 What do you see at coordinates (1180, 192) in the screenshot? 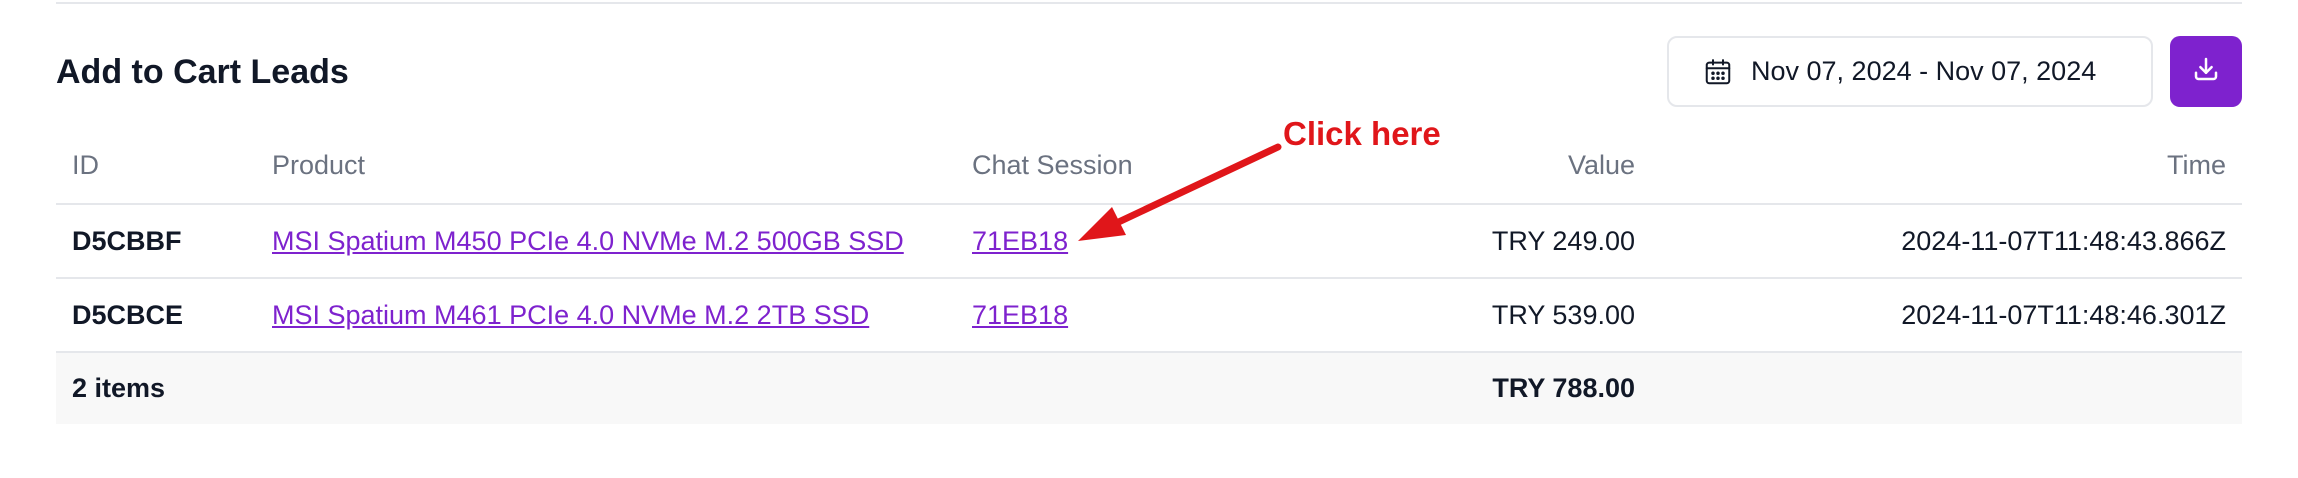
I see `annotation-arrow-icon` at bounding box center [1180, 192].